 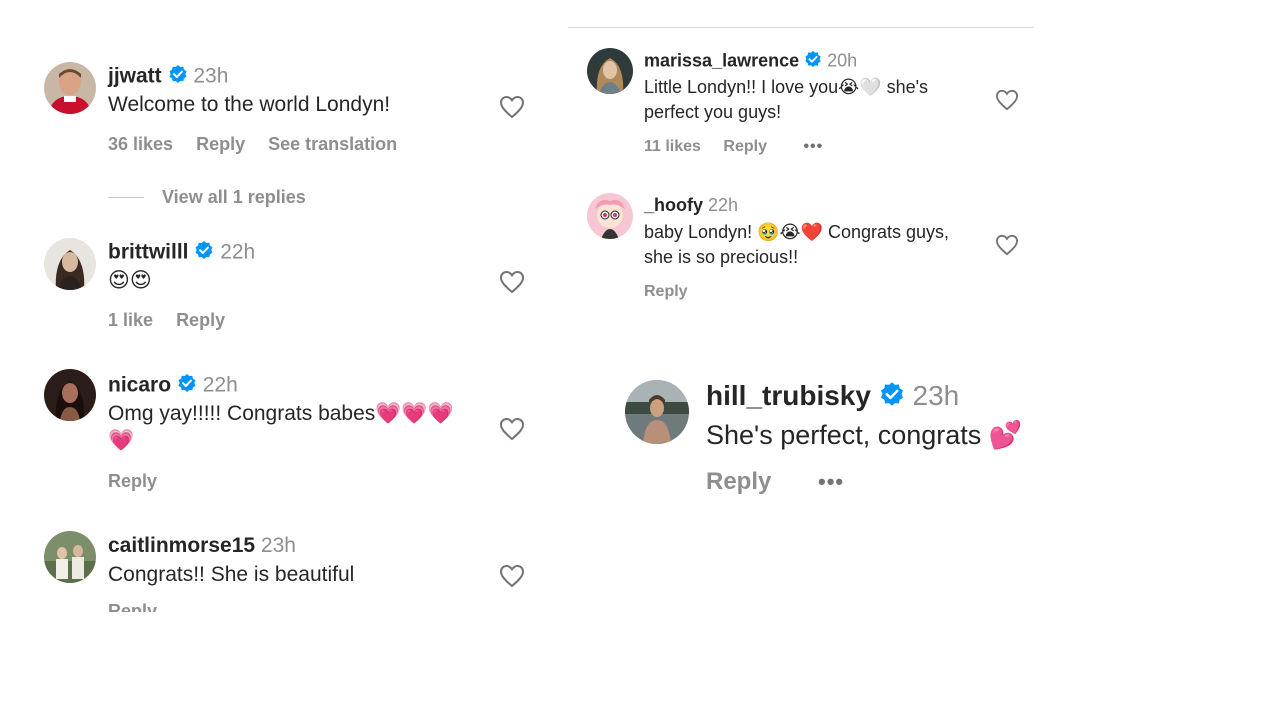 I want to click on username: _hoofy, so click(x=673, y=205).